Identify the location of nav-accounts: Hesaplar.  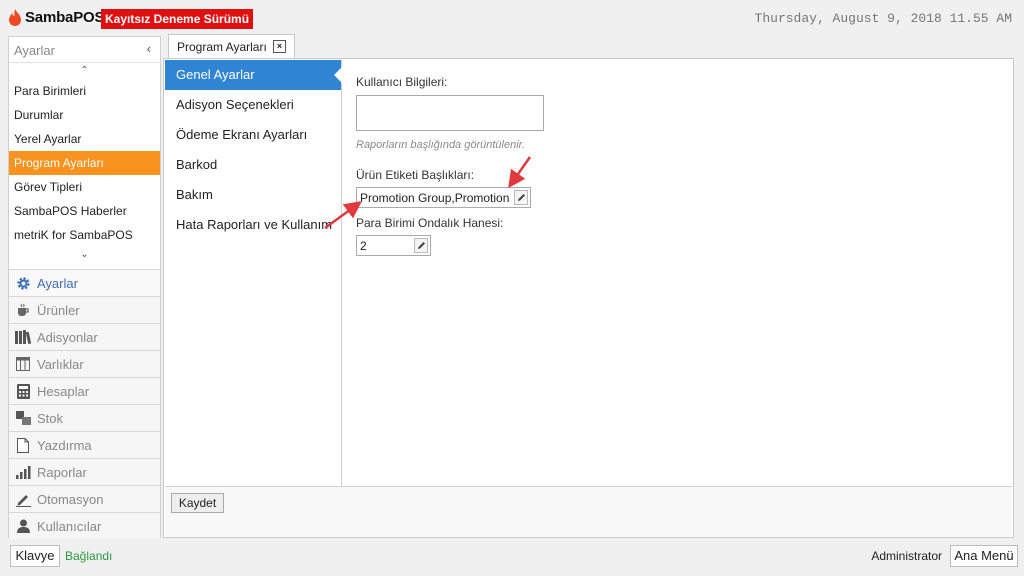
(84, 390).